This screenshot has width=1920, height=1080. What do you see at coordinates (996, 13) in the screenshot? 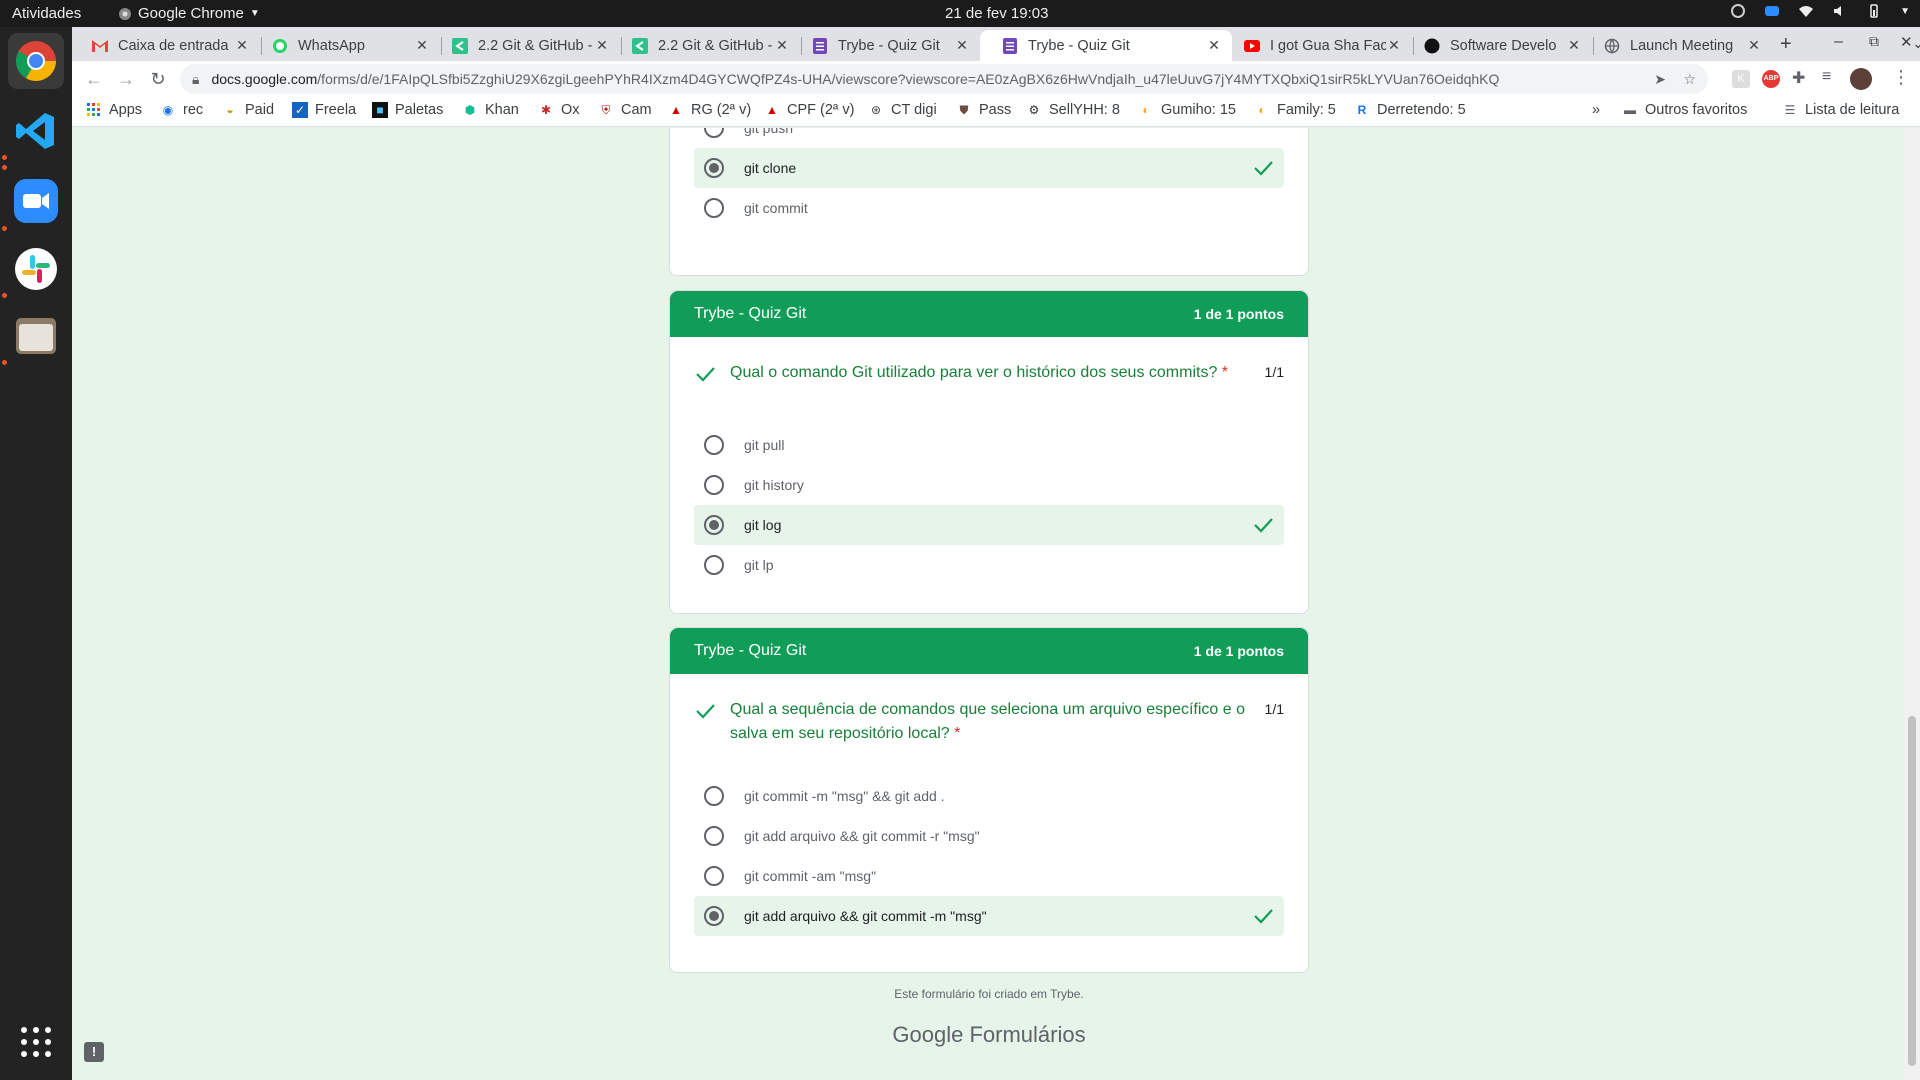
I see `clock: 21 de fev 19:03` at bounding box center [996, 13].